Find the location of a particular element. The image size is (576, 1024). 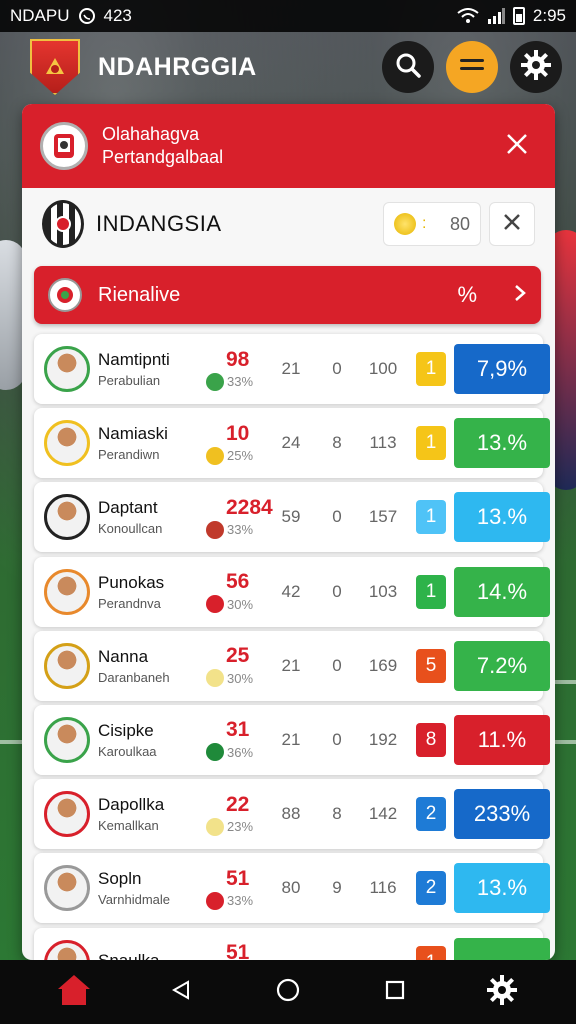

player-sub-percent: 36% is located at coordinates (240, 752).